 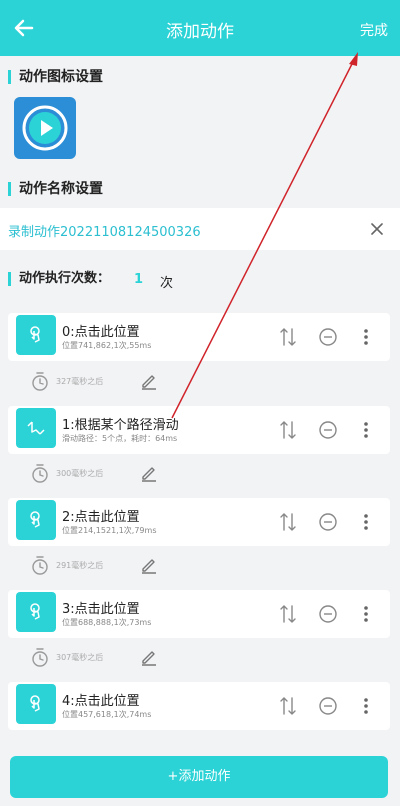 I want to click on action-title: 2:点击此位置, so click(x=101, y=517).